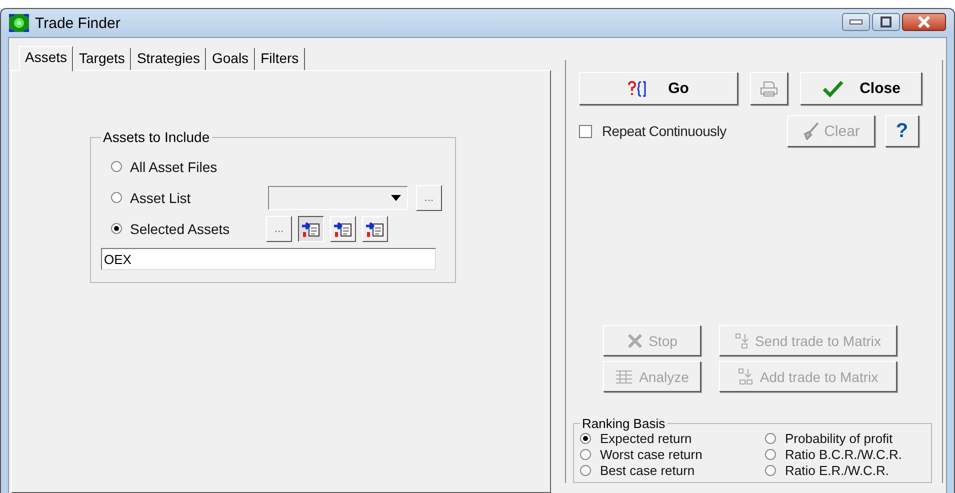 The height and width of the screenshot is (493, 955). What do you see at coordinates (769, 88) in the screenshot?
I see `printer-icon` at bounding box center [769, 88].